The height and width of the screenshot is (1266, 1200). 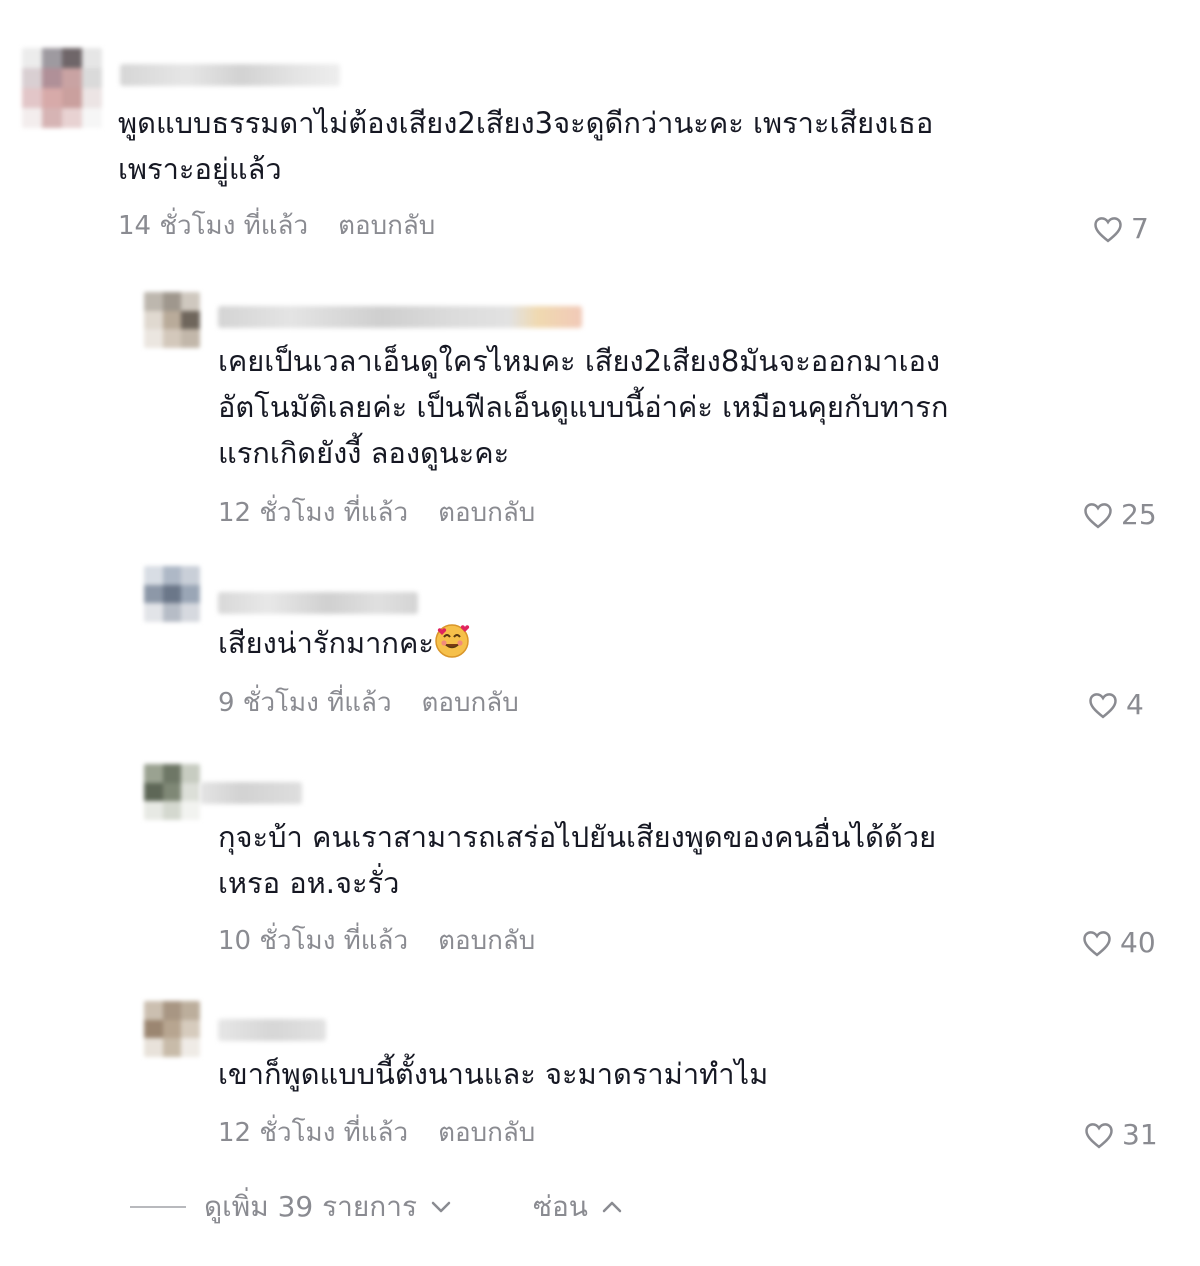 I want to click on like-button: 4, so click(x=1116, y=704).